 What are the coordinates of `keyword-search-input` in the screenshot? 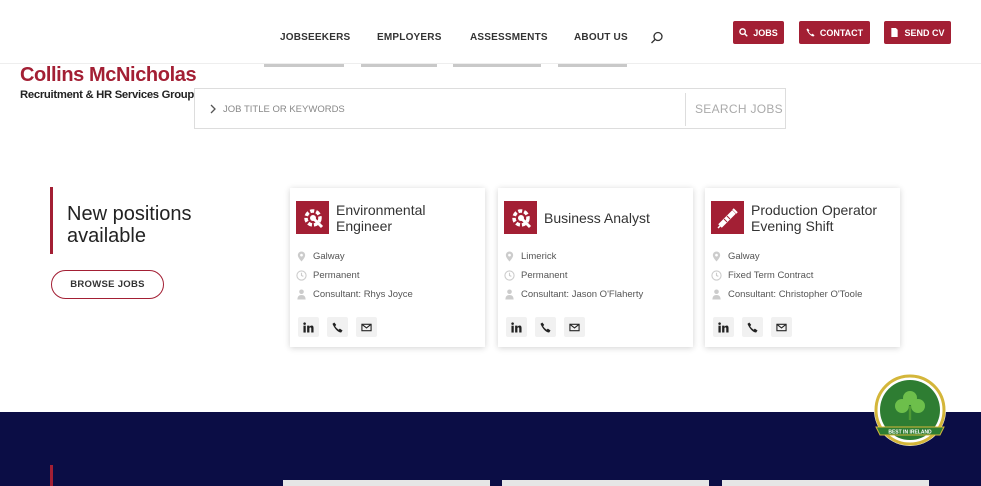 It's located at (448, 109).